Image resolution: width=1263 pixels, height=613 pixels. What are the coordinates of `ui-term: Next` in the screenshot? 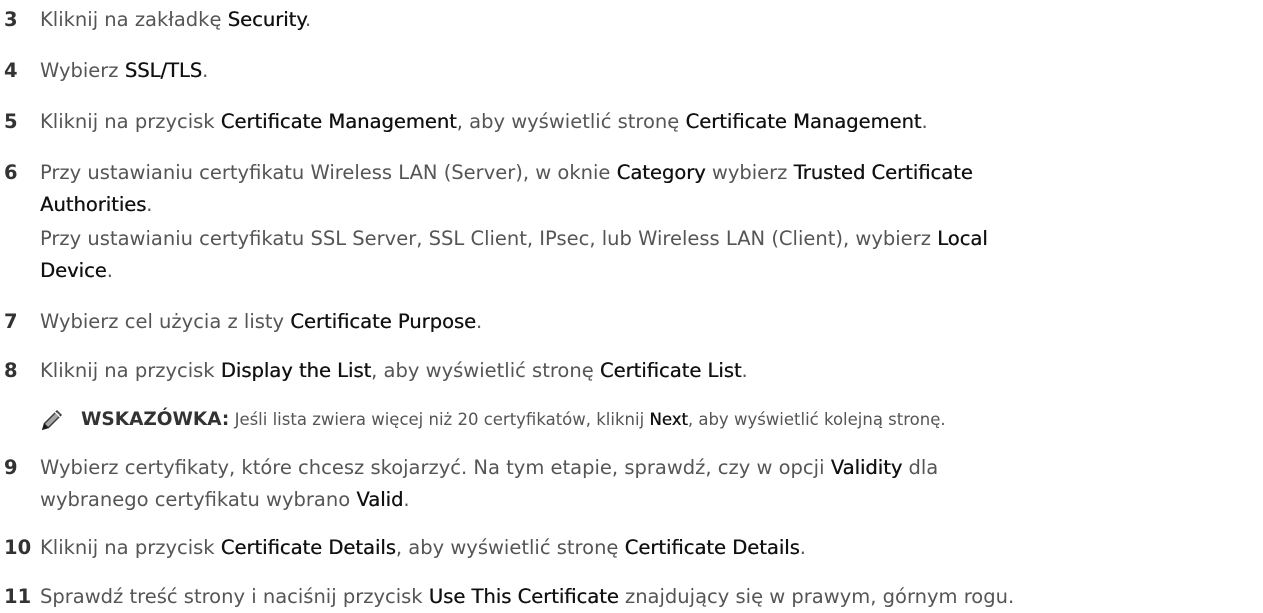 It's located at (668, 419).